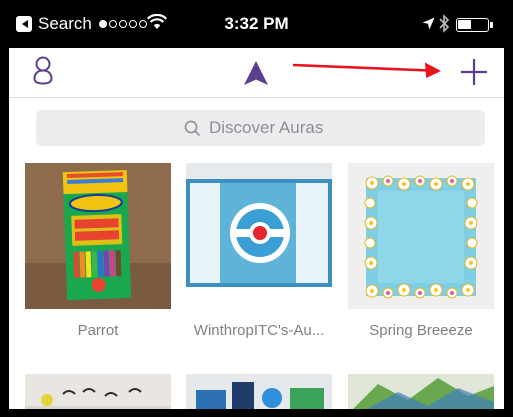 The width and height of the screenshot is (513, 417). I want to click on pokestop-poster-image-icon, so click(259, 236).